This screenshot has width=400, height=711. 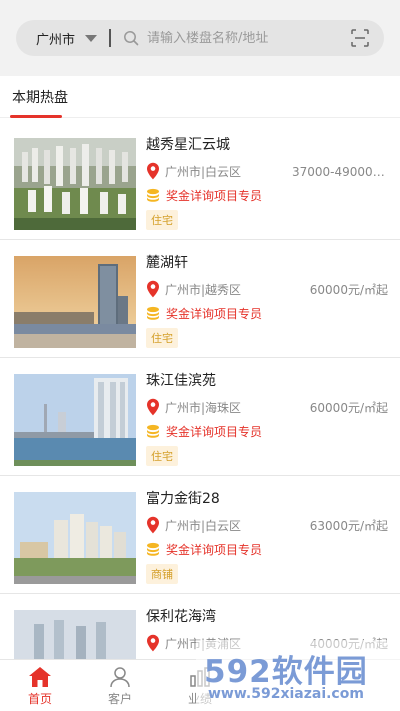 I want to click on tab-home: 首页, so click(x=40, y=685).